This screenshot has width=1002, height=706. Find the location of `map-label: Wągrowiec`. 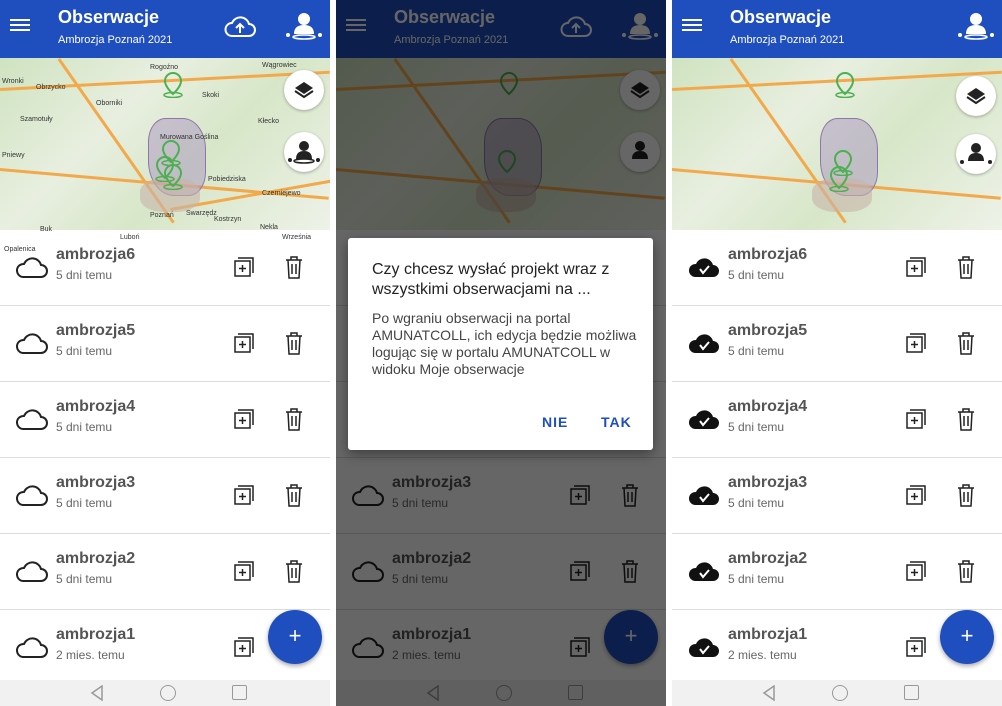

map-label: Wągrowiec is located at coordinates (279, 65).